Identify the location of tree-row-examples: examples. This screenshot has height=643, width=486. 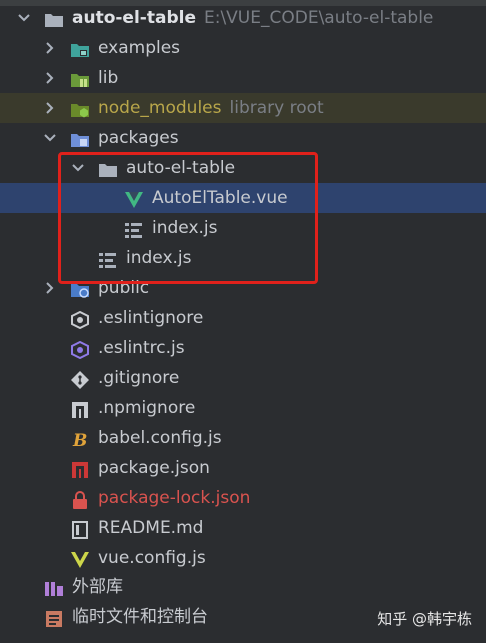
(243, 48).